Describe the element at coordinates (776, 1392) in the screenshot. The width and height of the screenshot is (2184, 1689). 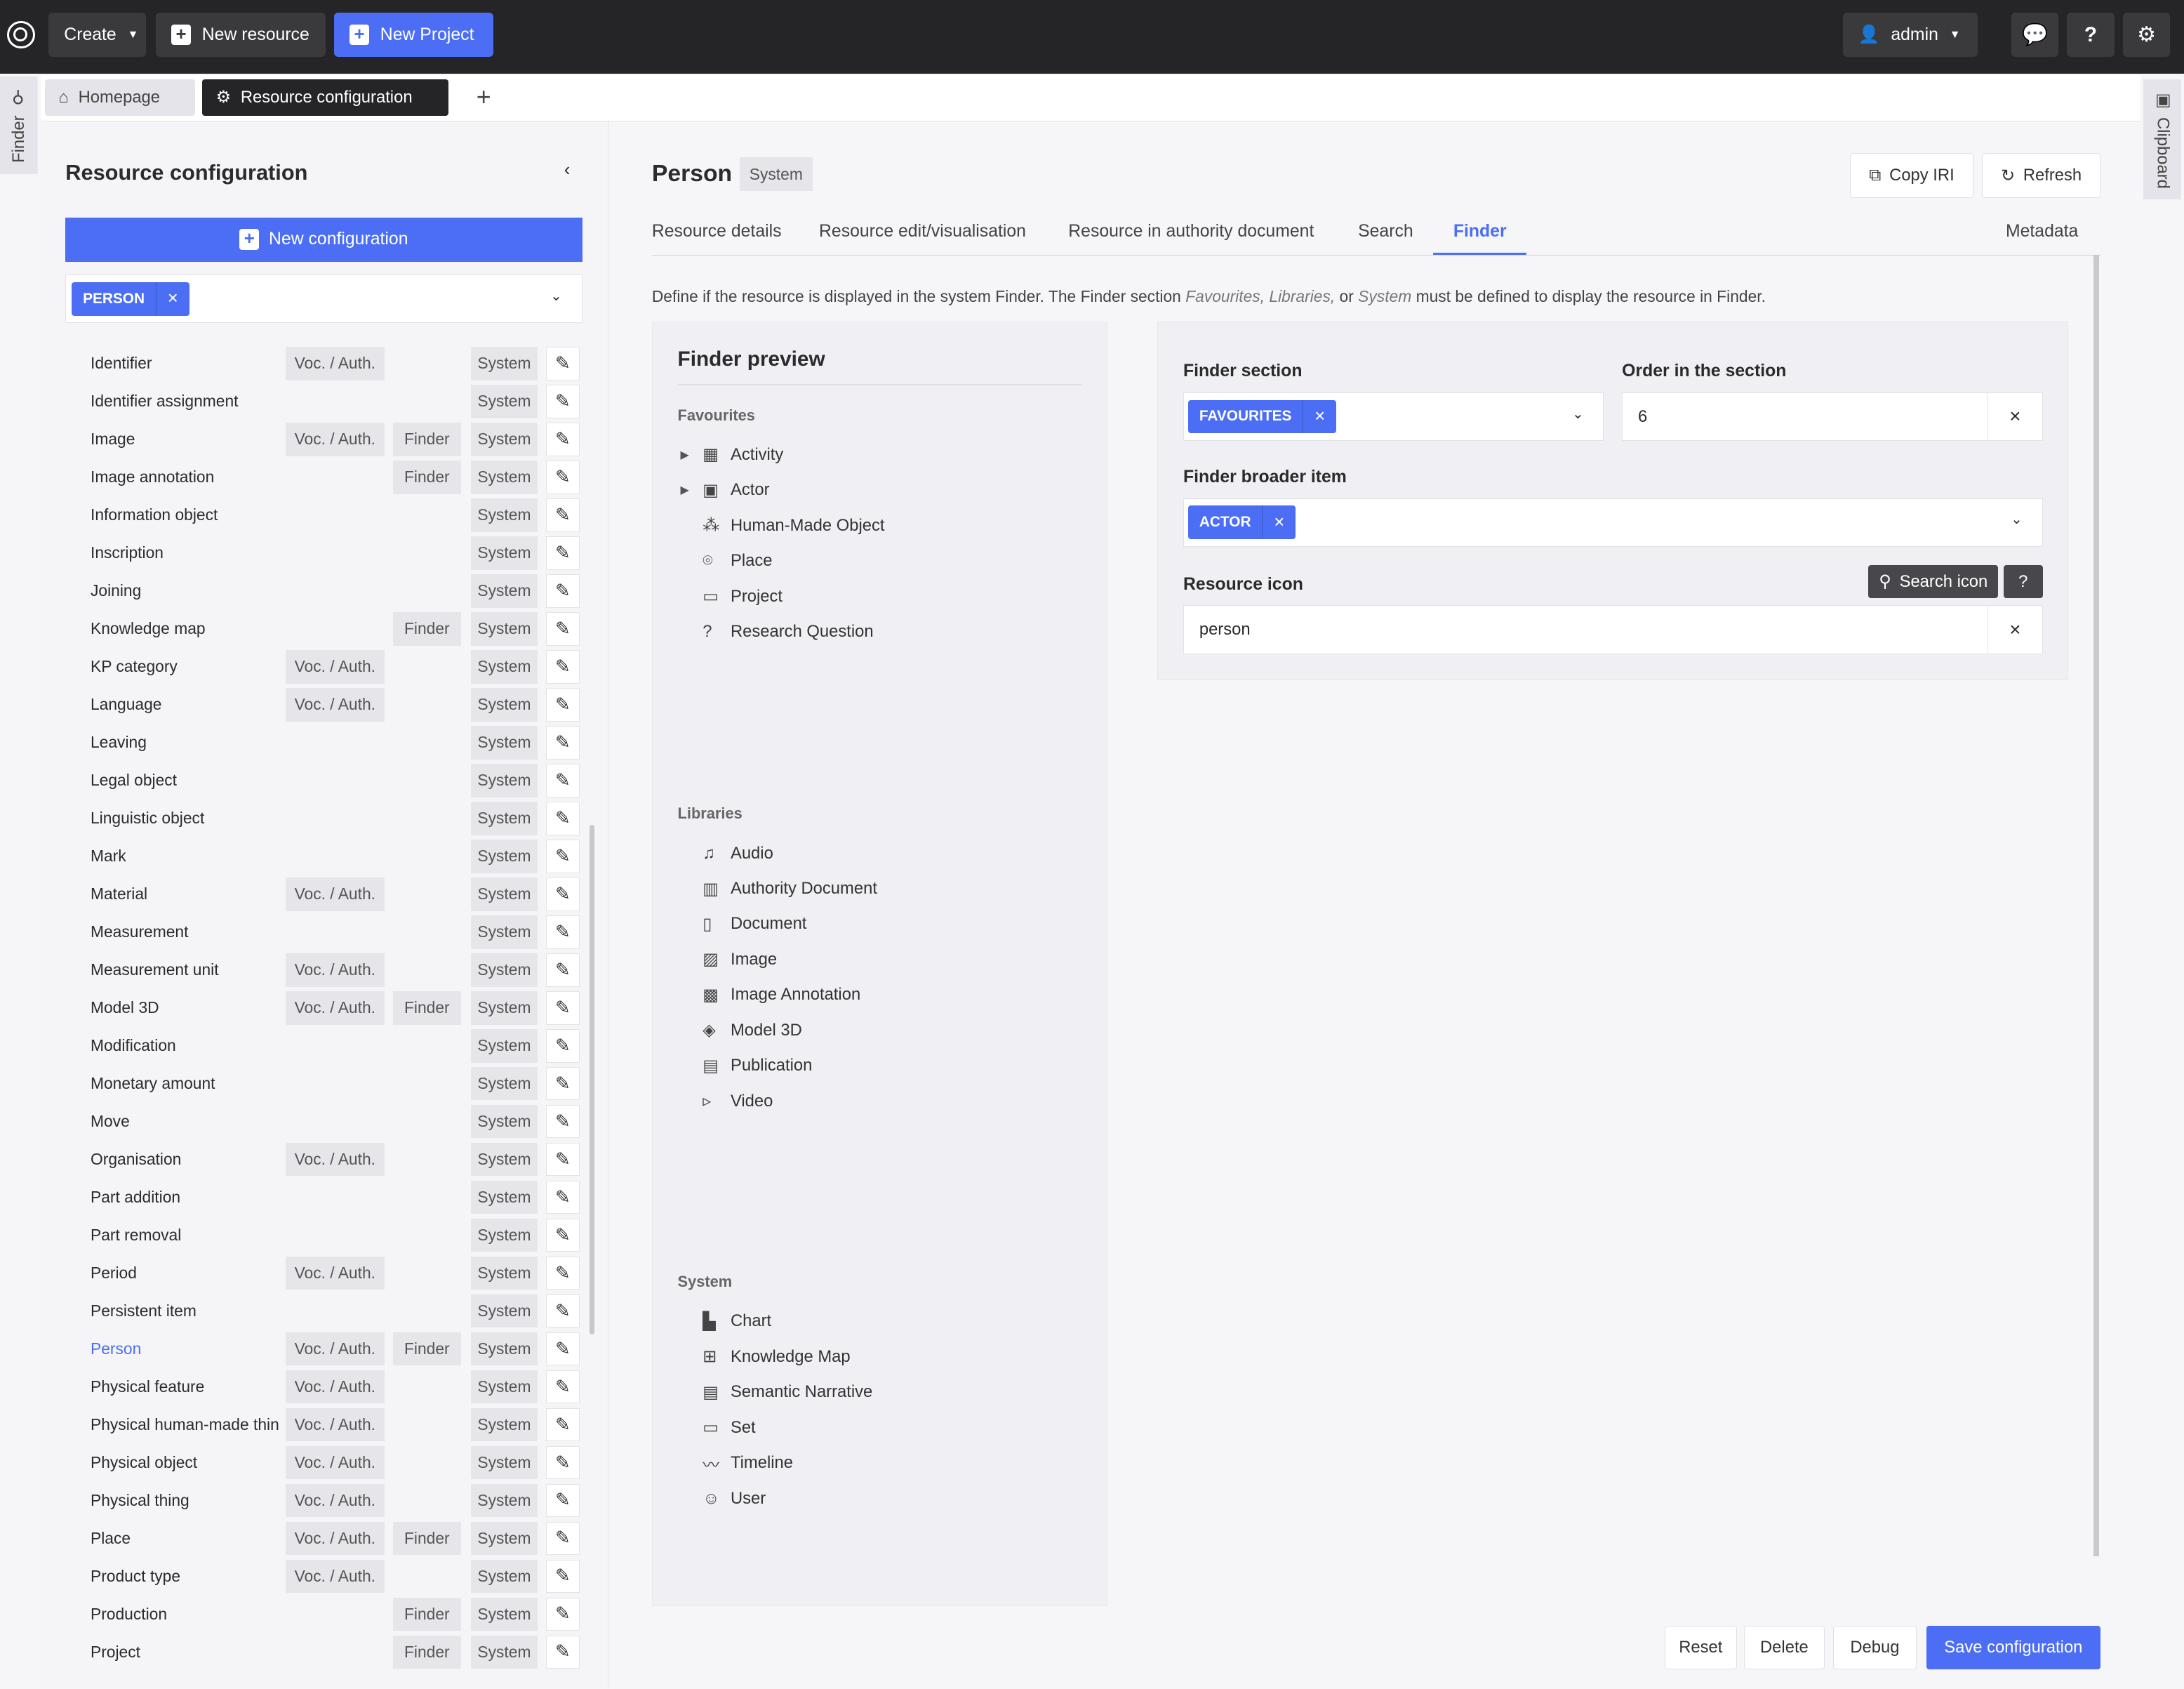
I see `preview-item: ▤ Semantic Narrative` at that location.